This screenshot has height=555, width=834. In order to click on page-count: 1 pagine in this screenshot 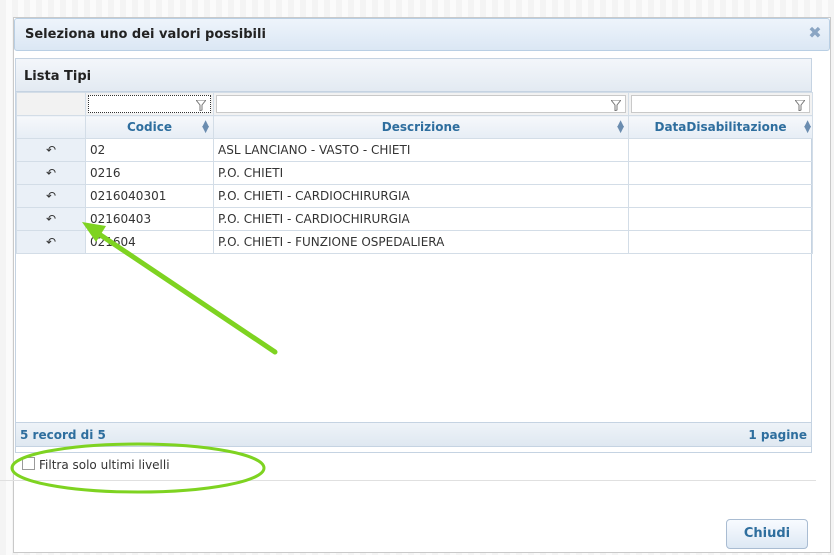, I will do `click(777, 435)`.